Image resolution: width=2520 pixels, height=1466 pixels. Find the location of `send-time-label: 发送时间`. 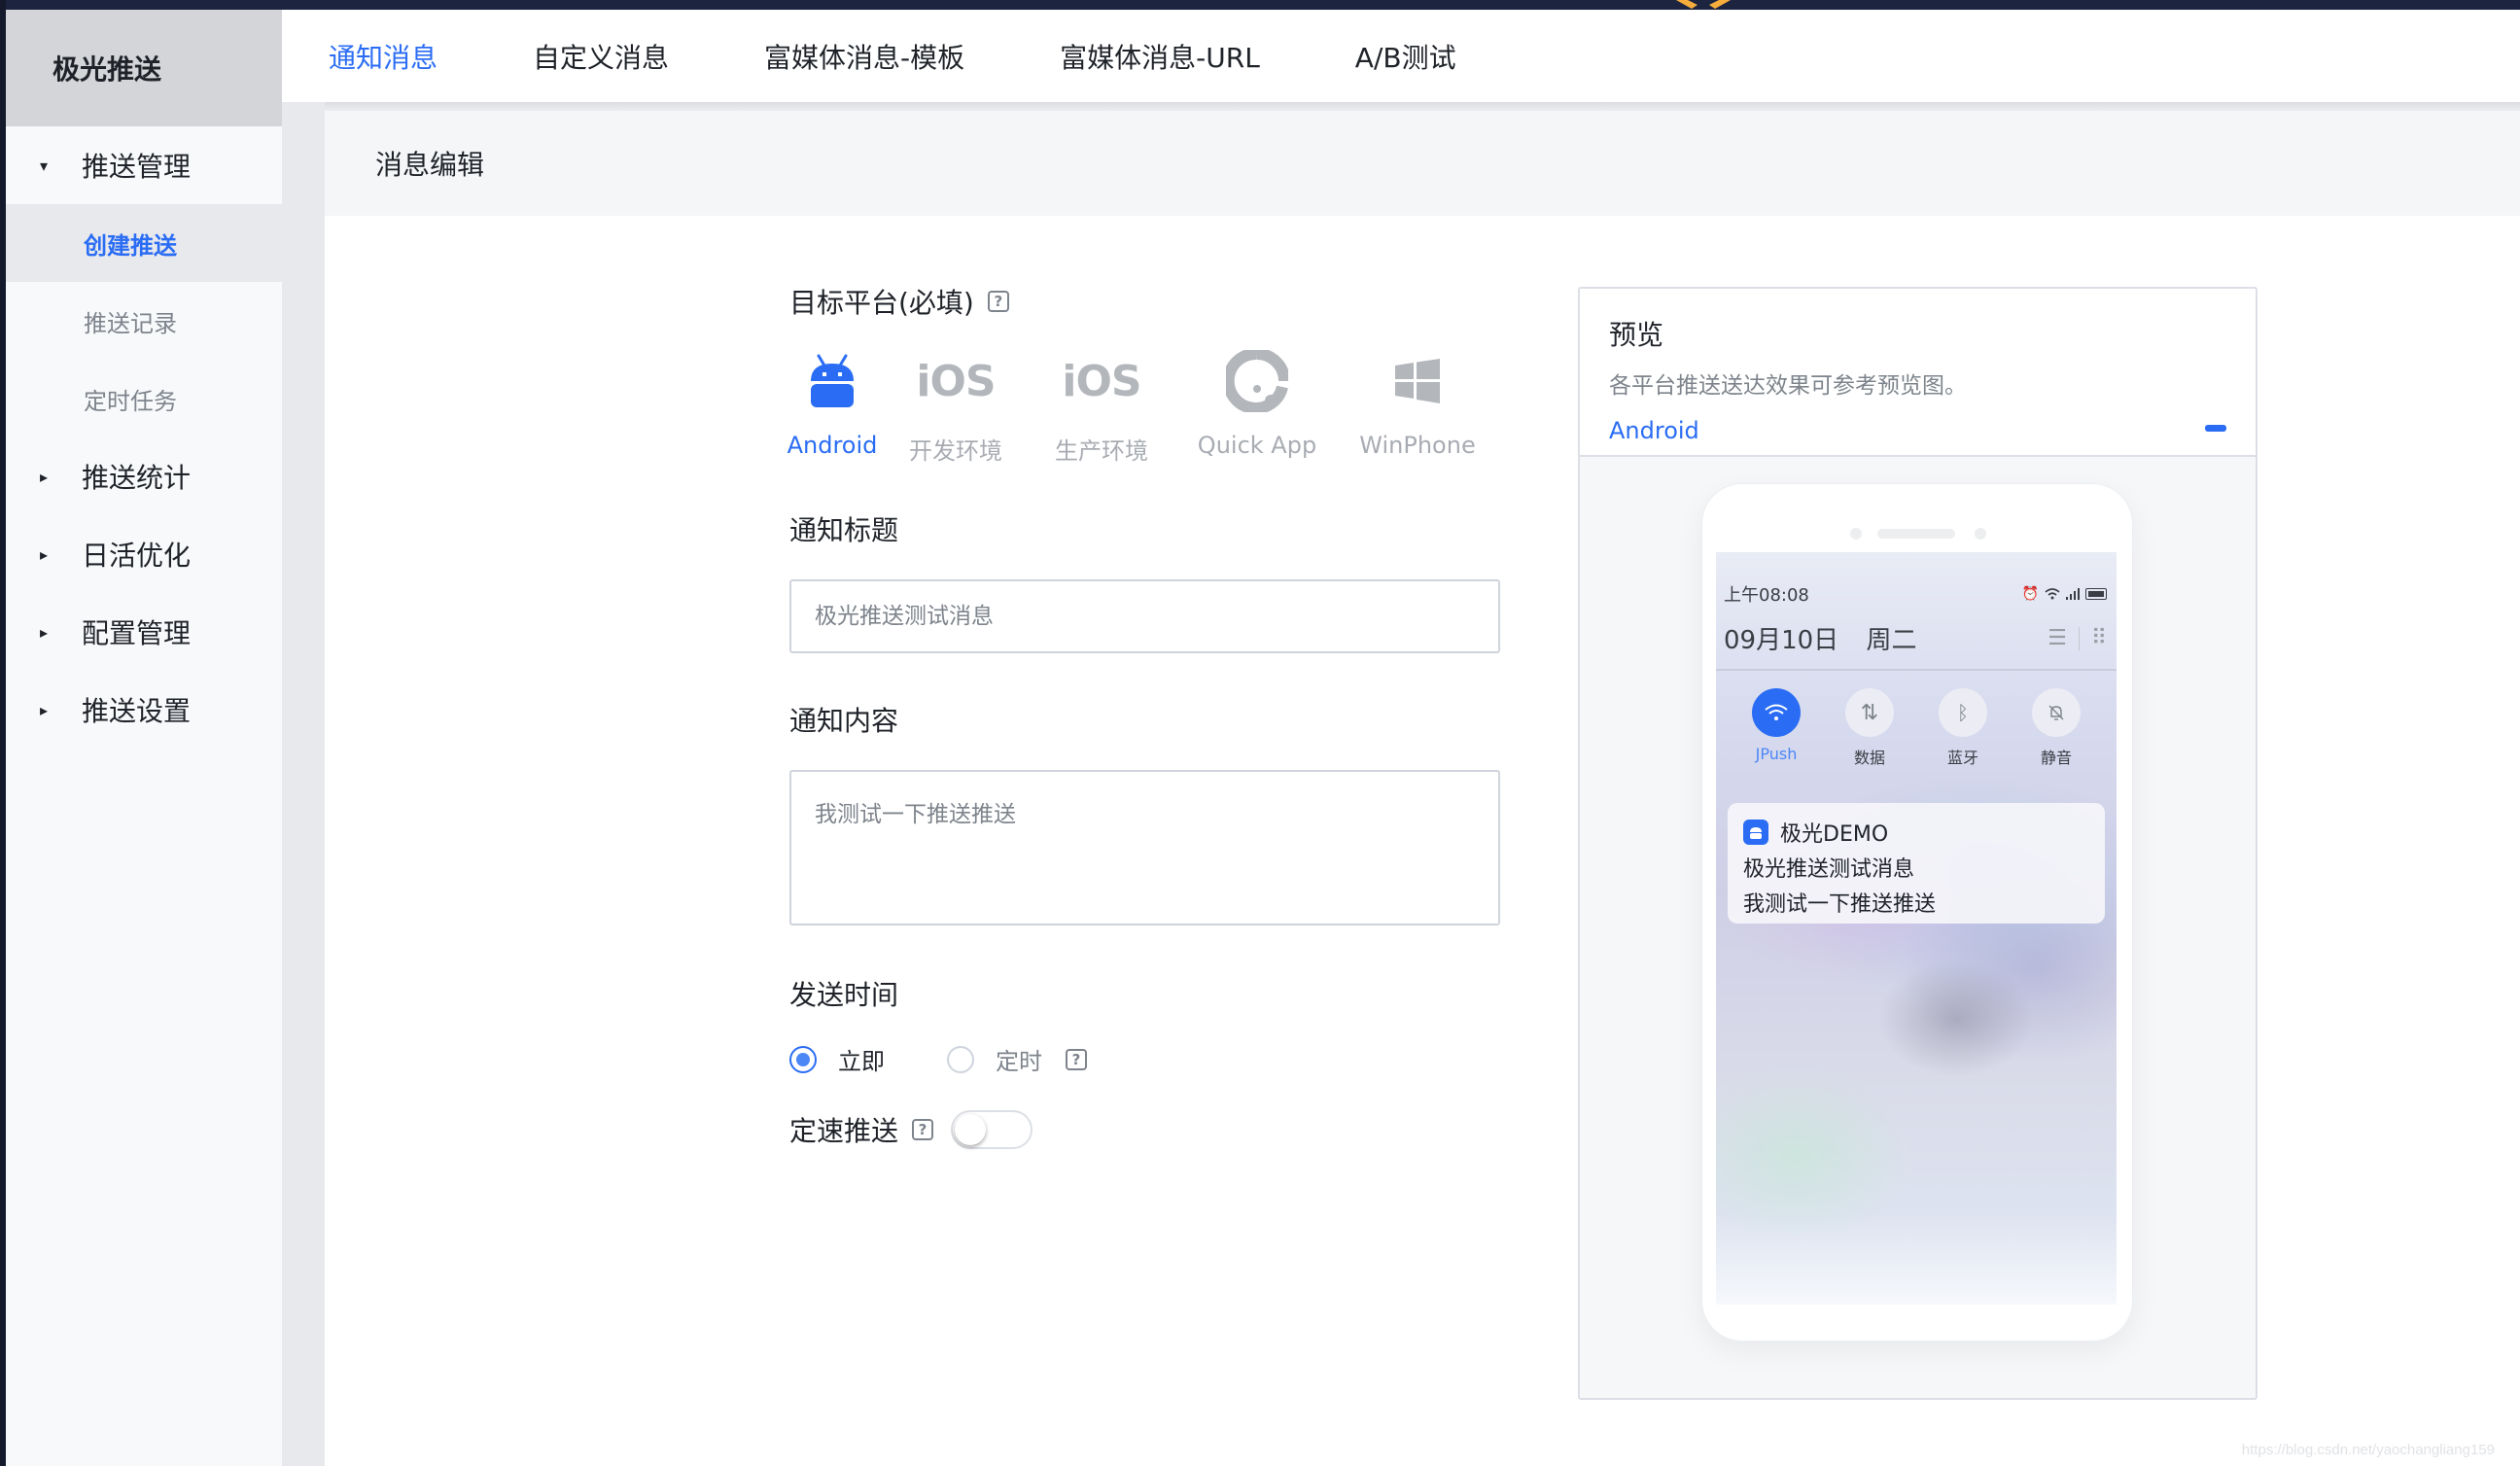

send-time-label: 发送时间 is located at coordinates (844, 995).